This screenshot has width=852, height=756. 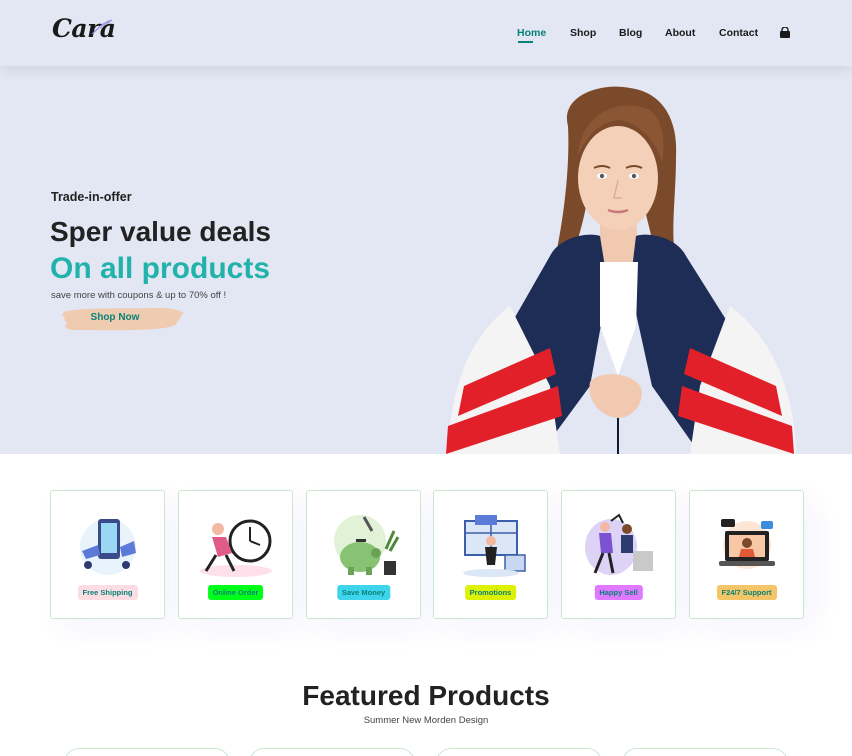 What do you see at coordinates (367, 545) in the screenshot?
I see `piggy-bank-illustration` at bounding box center [367, 545].